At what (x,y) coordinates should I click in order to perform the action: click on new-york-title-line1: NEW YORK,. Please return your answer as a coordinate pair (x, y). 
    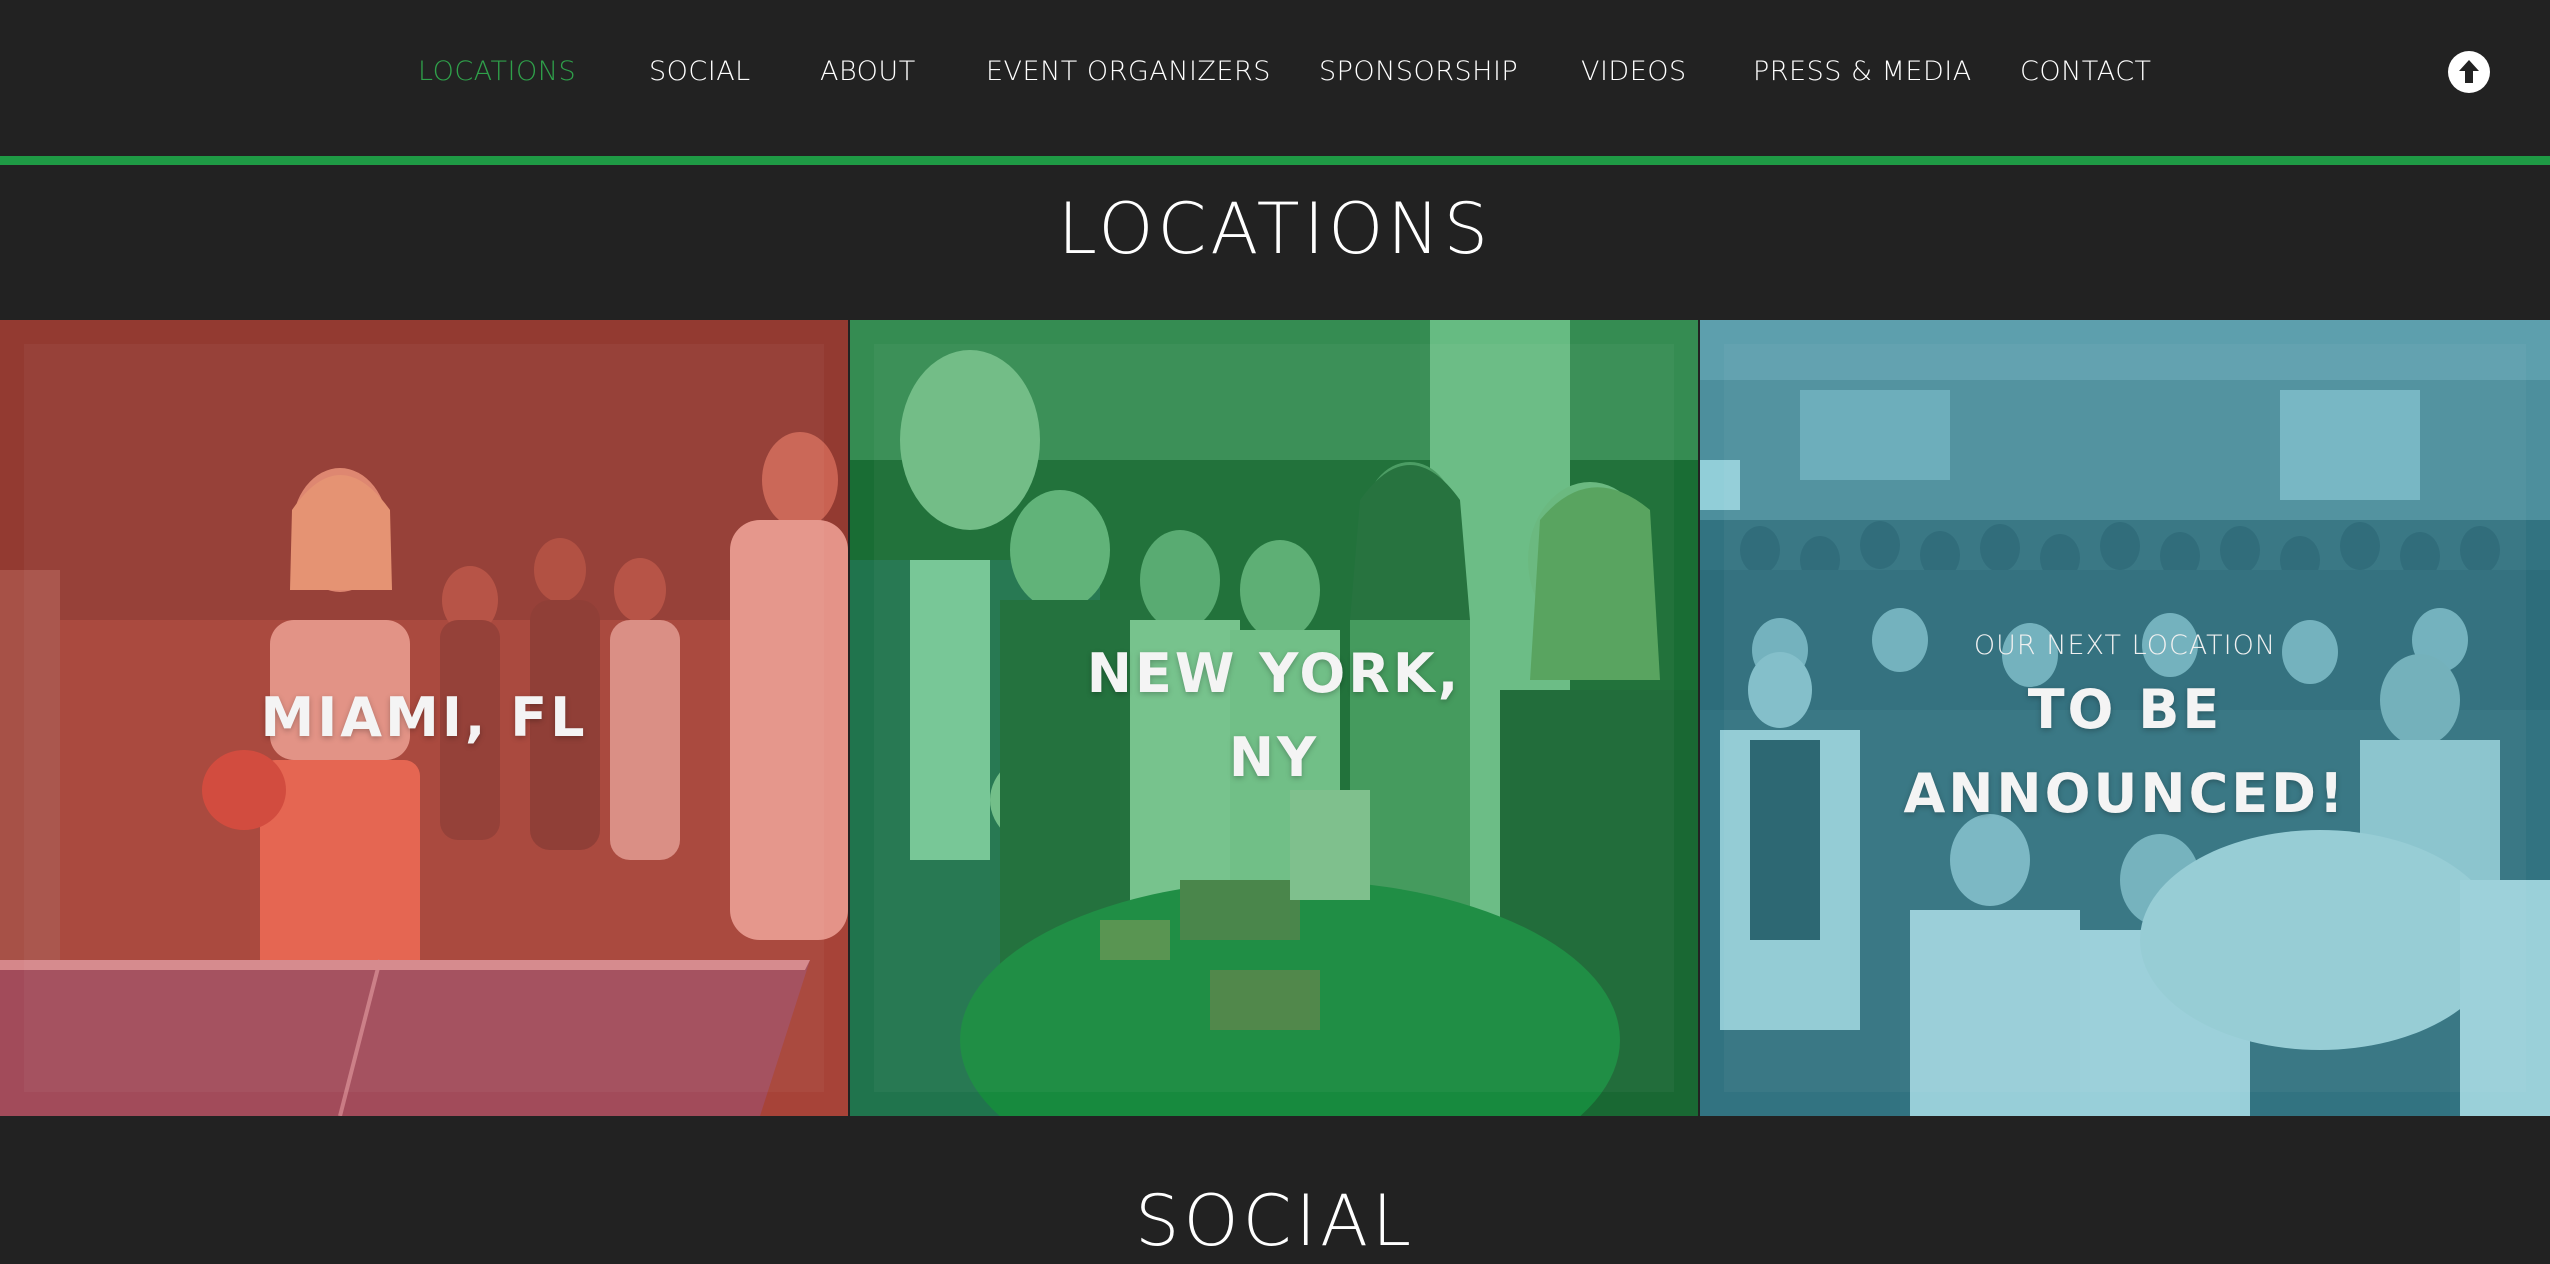
    Looking at the image, I should click on (1274, 673).